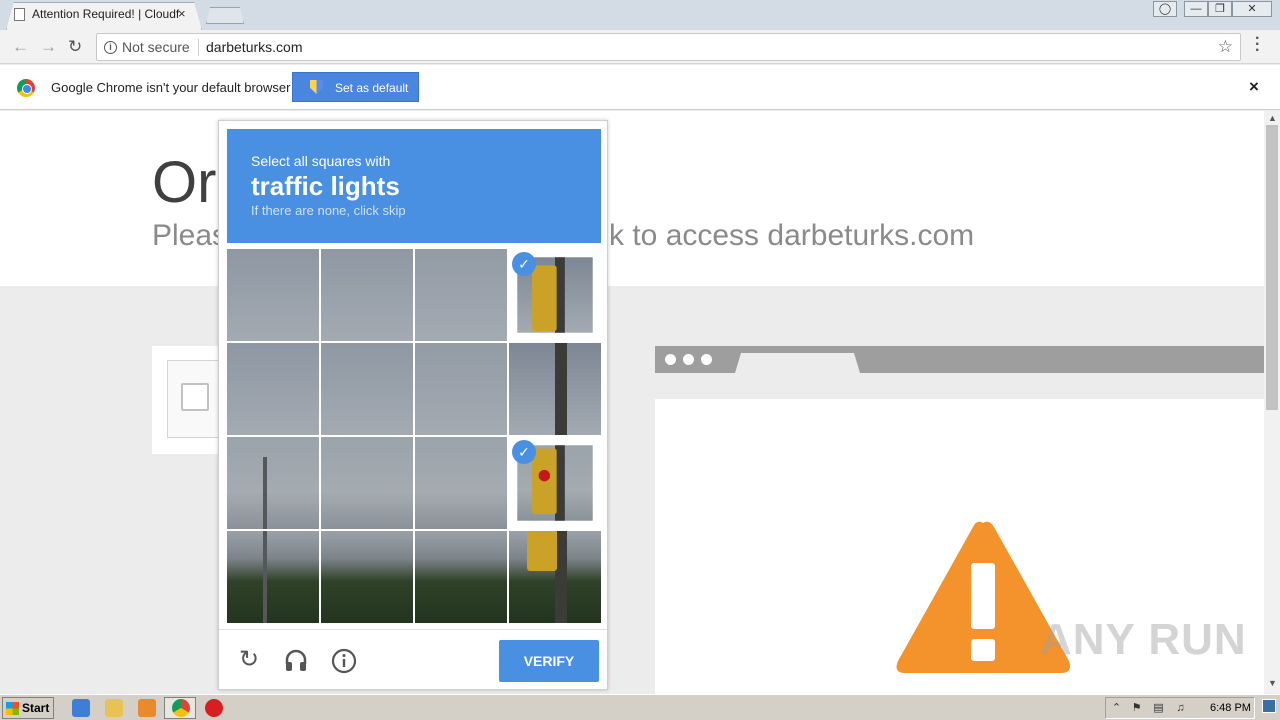 The image size is (1280, 720). I want to click on infobar-message: Google Chrome isn't your default browser, so click(171, 87).